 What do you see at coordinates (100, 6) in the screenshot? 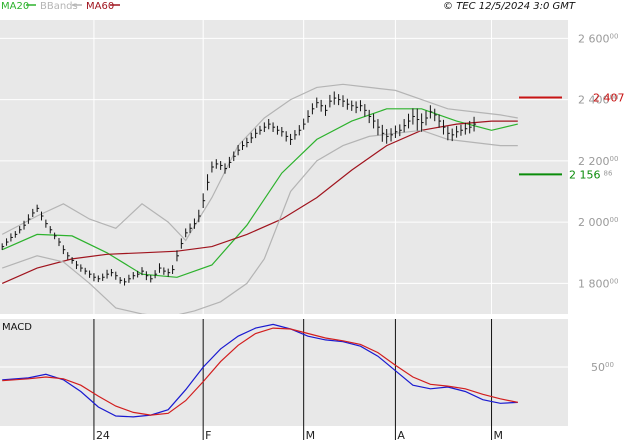
I see `legend-ma60-label: MA60` at bounding box center [100, 6].